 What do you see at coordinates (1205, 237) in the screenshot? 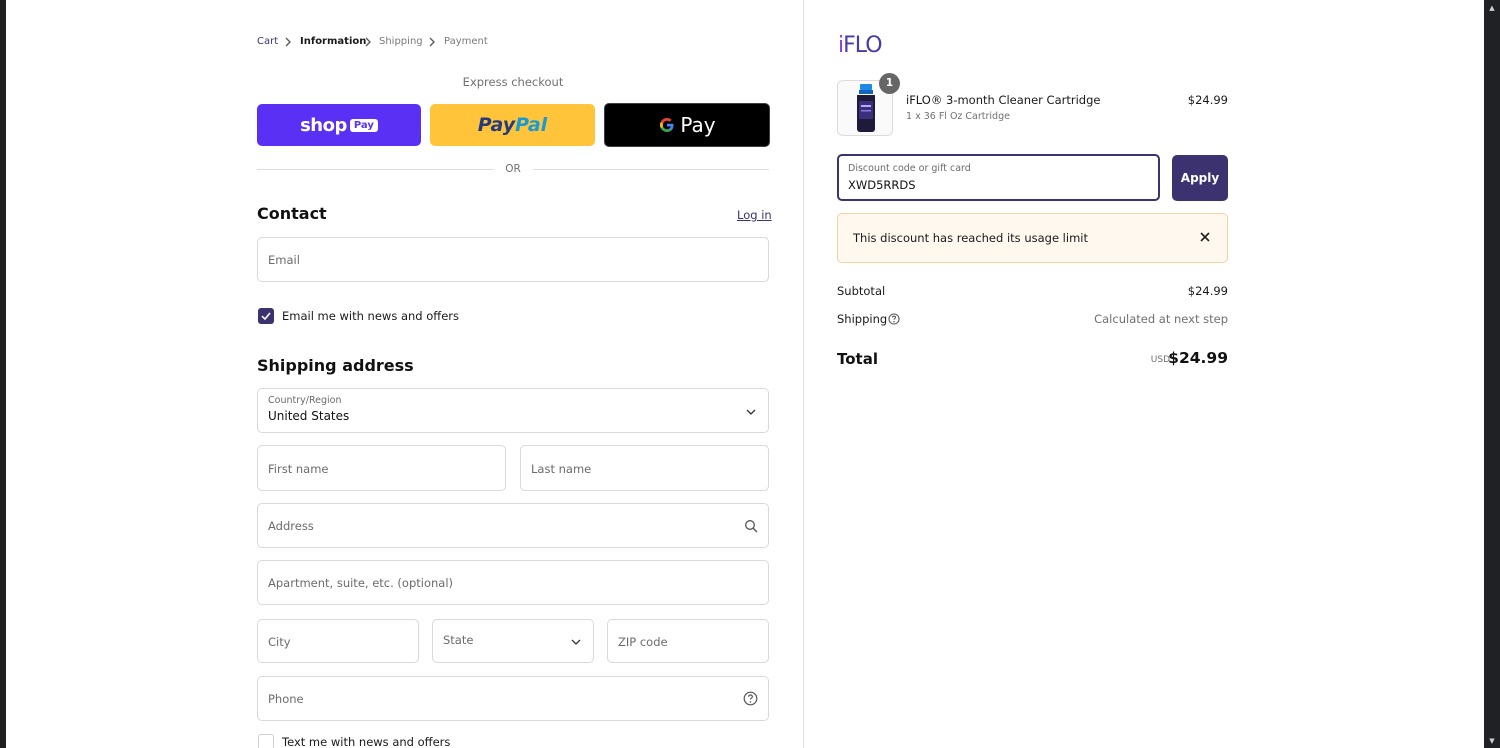
I see `close-icon` at bounding box center [1205, 237].